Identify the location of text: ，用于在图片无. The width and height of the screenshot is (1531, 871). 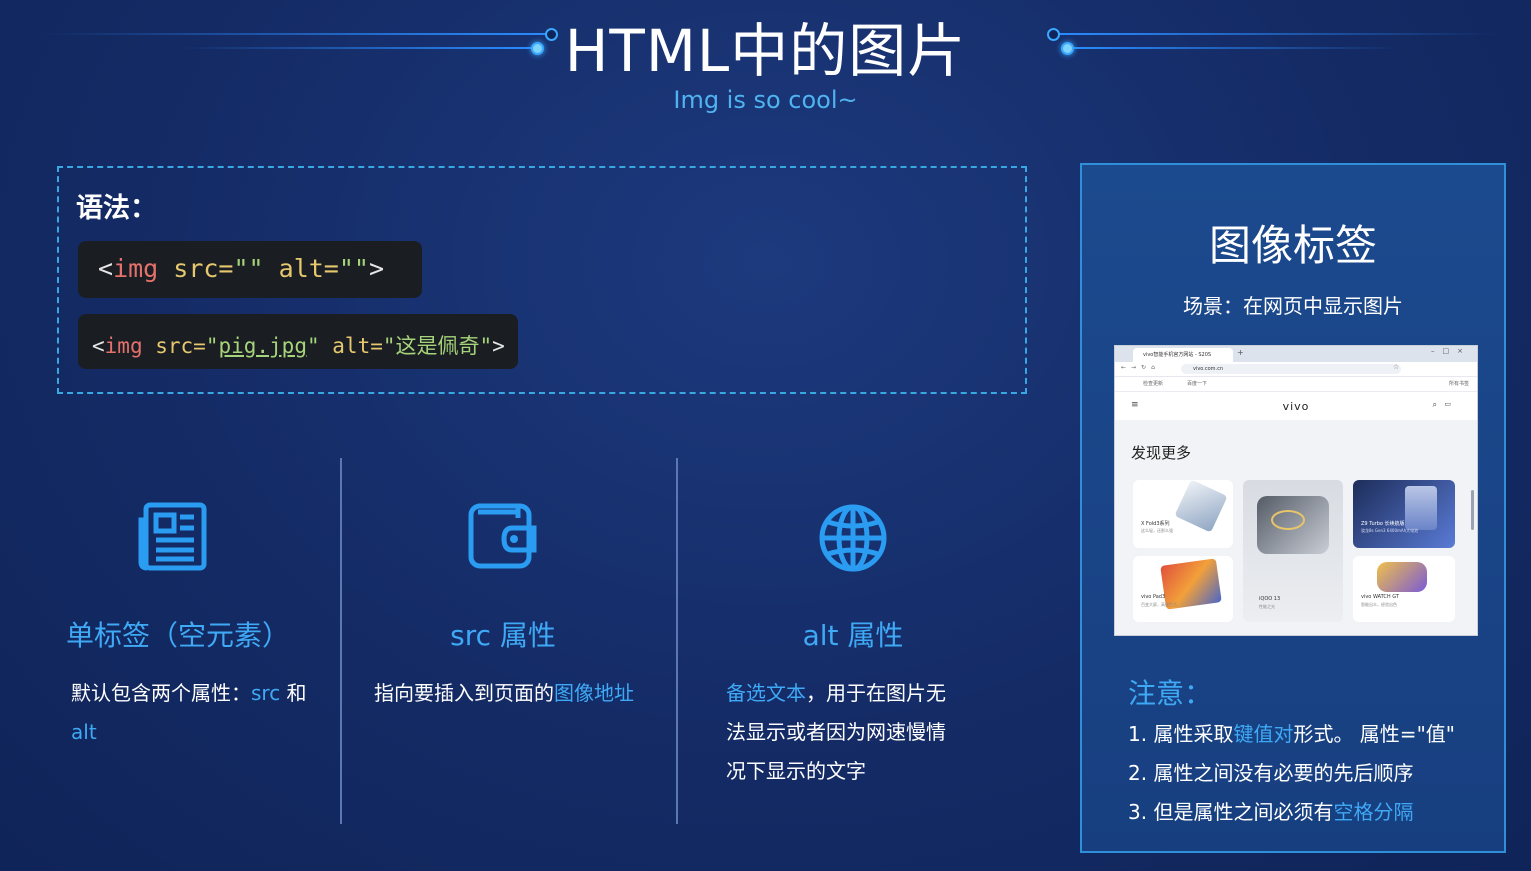
(876, 693).